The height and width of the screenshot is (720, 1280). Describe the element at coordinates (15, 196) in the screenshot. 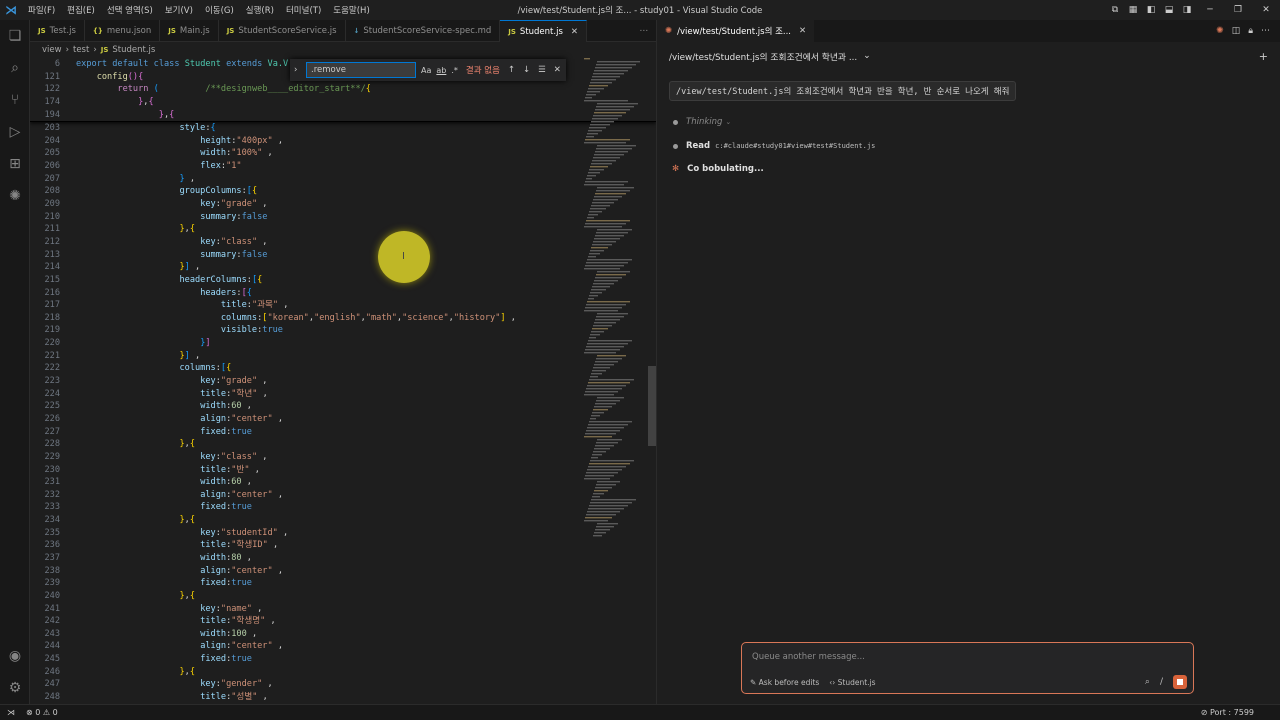

I see `claude-icon: ✺` at that location.